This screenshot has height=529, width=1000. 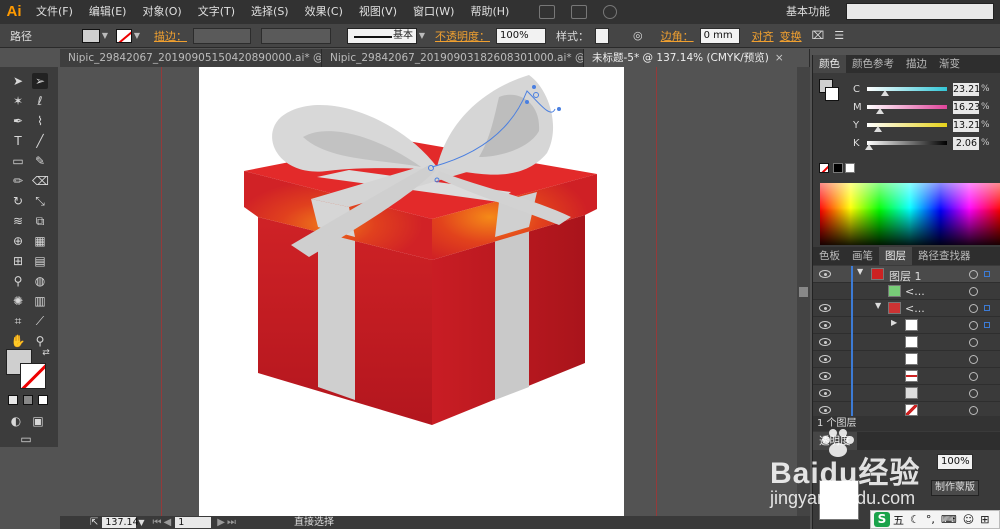 I want to click on menu-view: 视图(V), so click(x=378, y=12).